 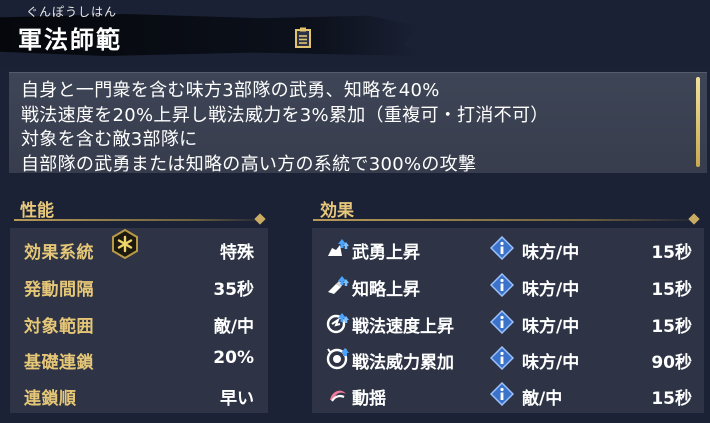 I want to click on effect-duration: 90秒, so click(x=671, y=363).